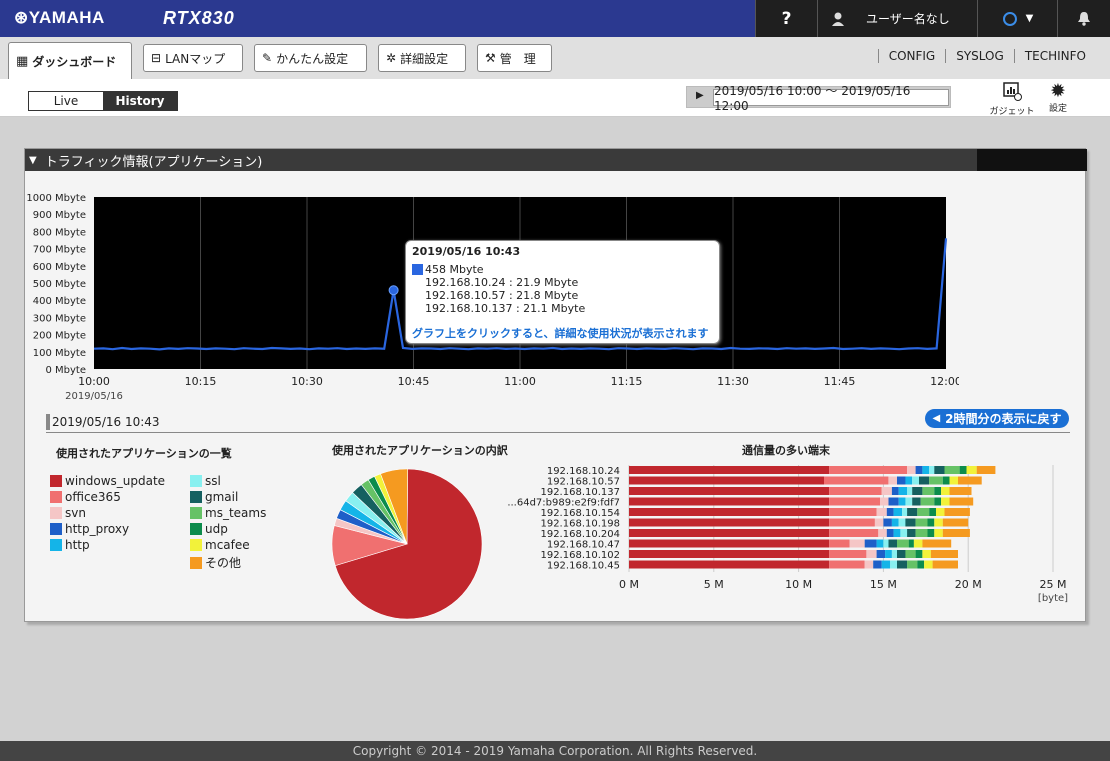 The height and width of the screenshot is (761, 1110). I want to click on back-to-2h-button: ◀ 2時間分の表示に戻す, so click(997, 418).